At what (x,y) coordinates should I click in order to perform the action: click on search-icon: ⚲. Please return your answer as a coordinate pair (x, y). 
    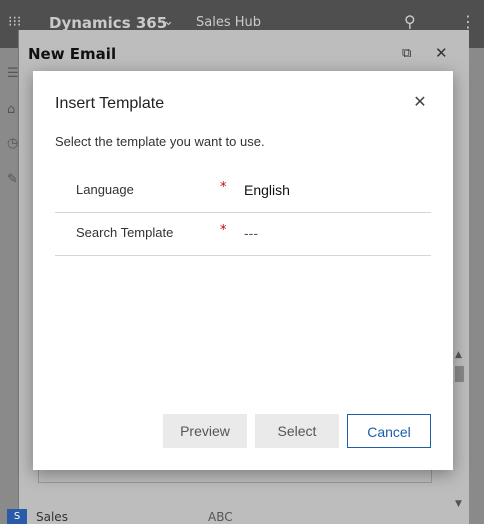
    Looking at the image, I should click on (410, 21).